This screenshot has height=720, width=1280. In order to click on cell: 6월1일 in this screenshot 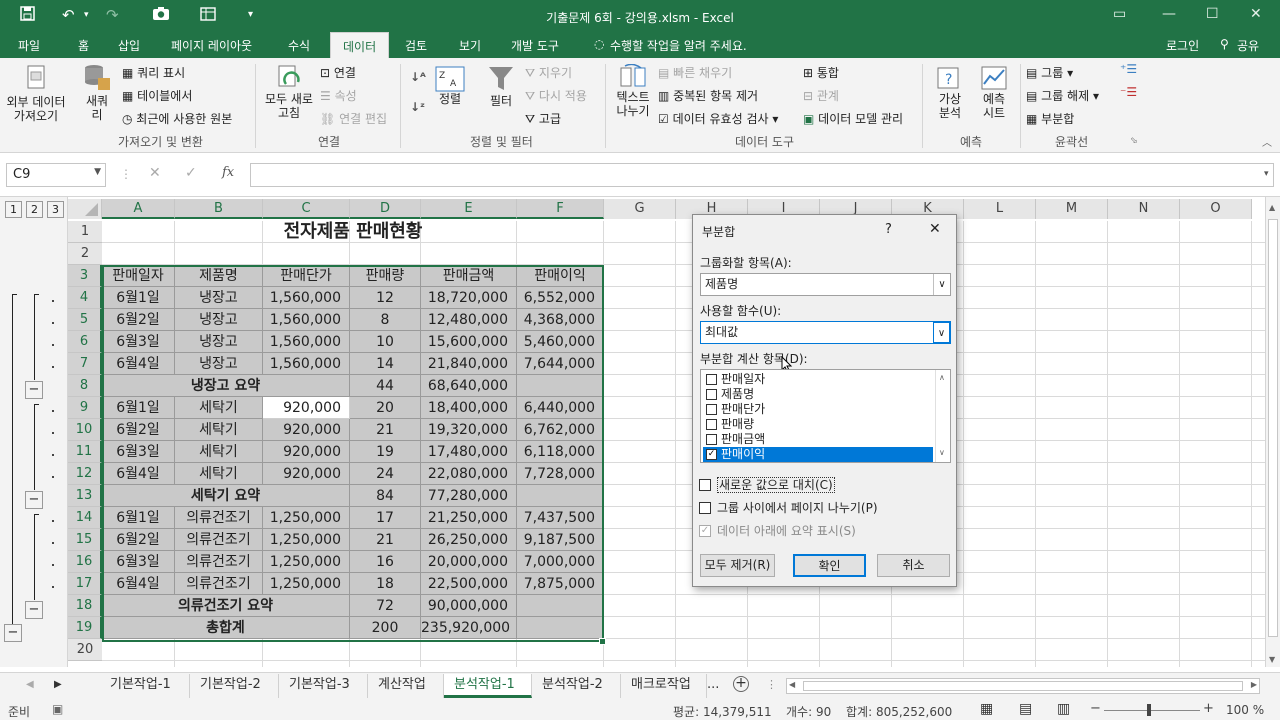, I will do `click(138, 408)`.